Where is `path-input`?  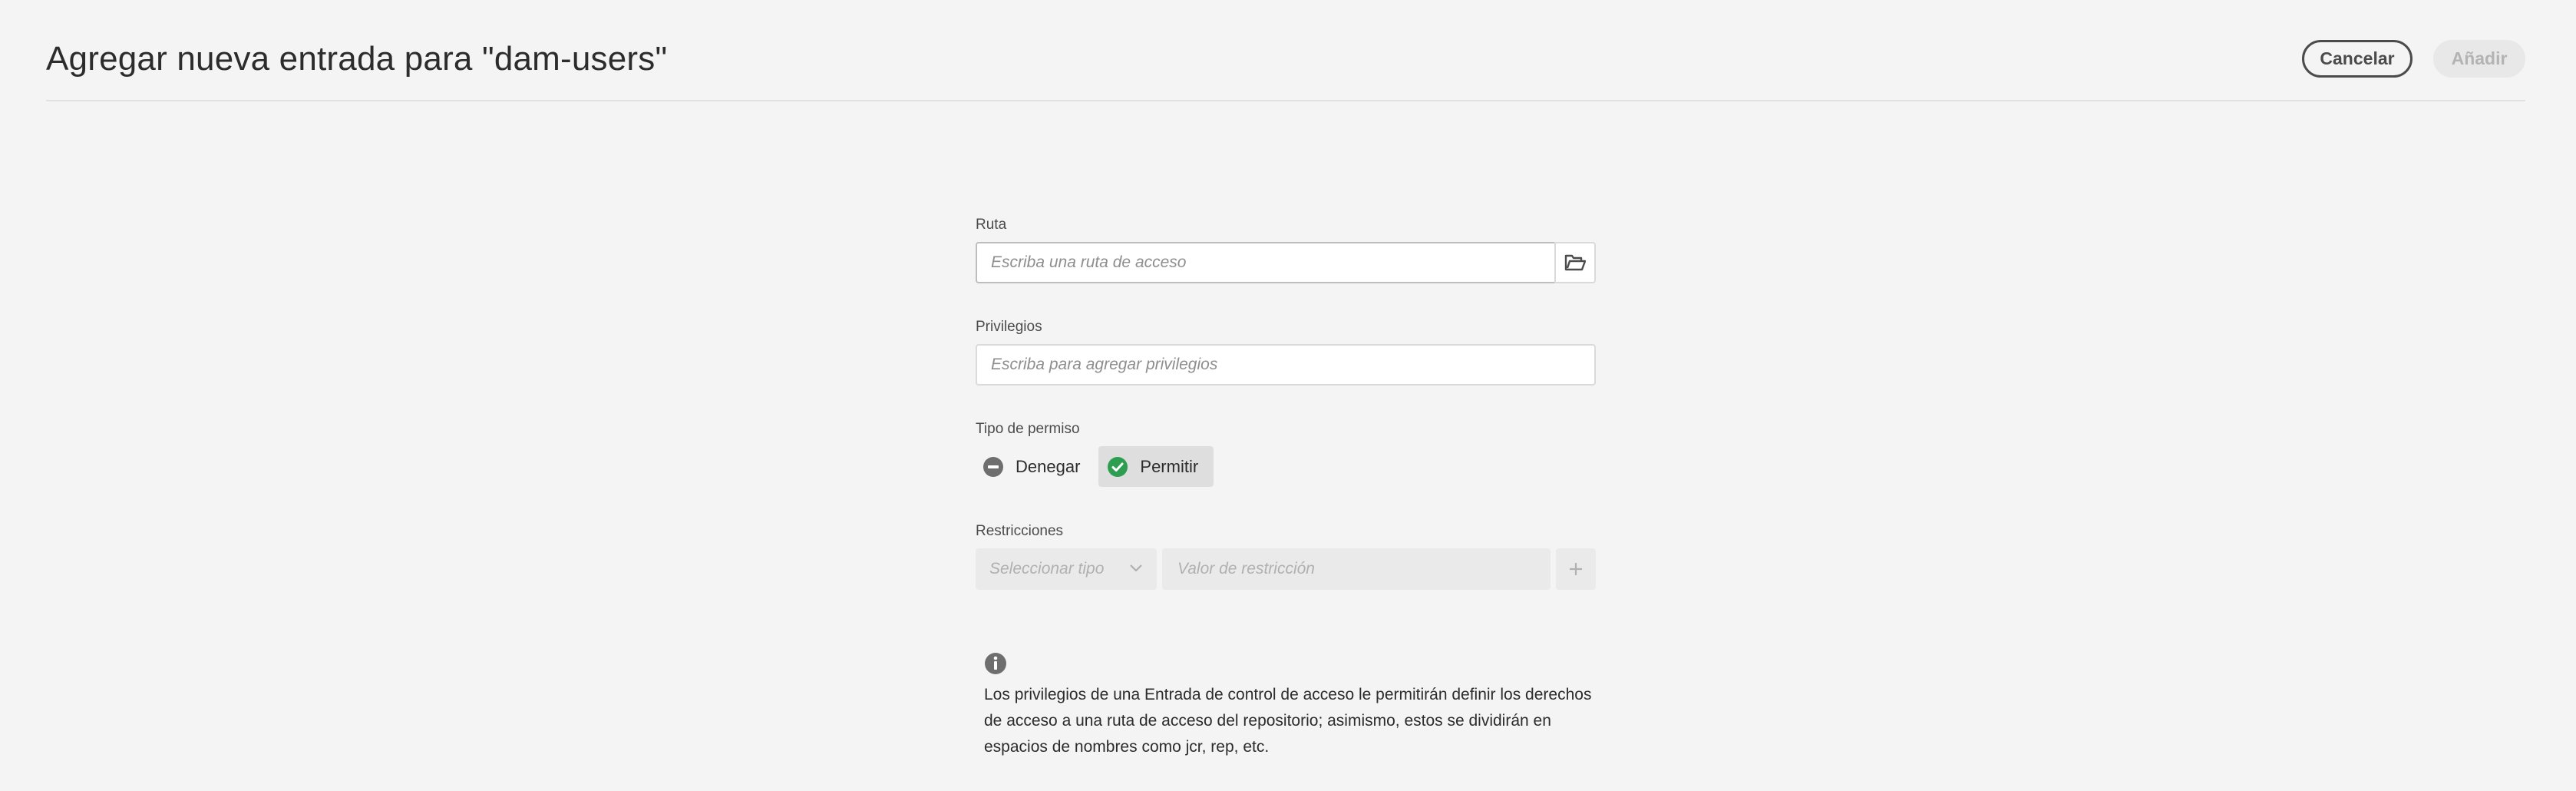 path-input is located at coordinates (1266, 262).